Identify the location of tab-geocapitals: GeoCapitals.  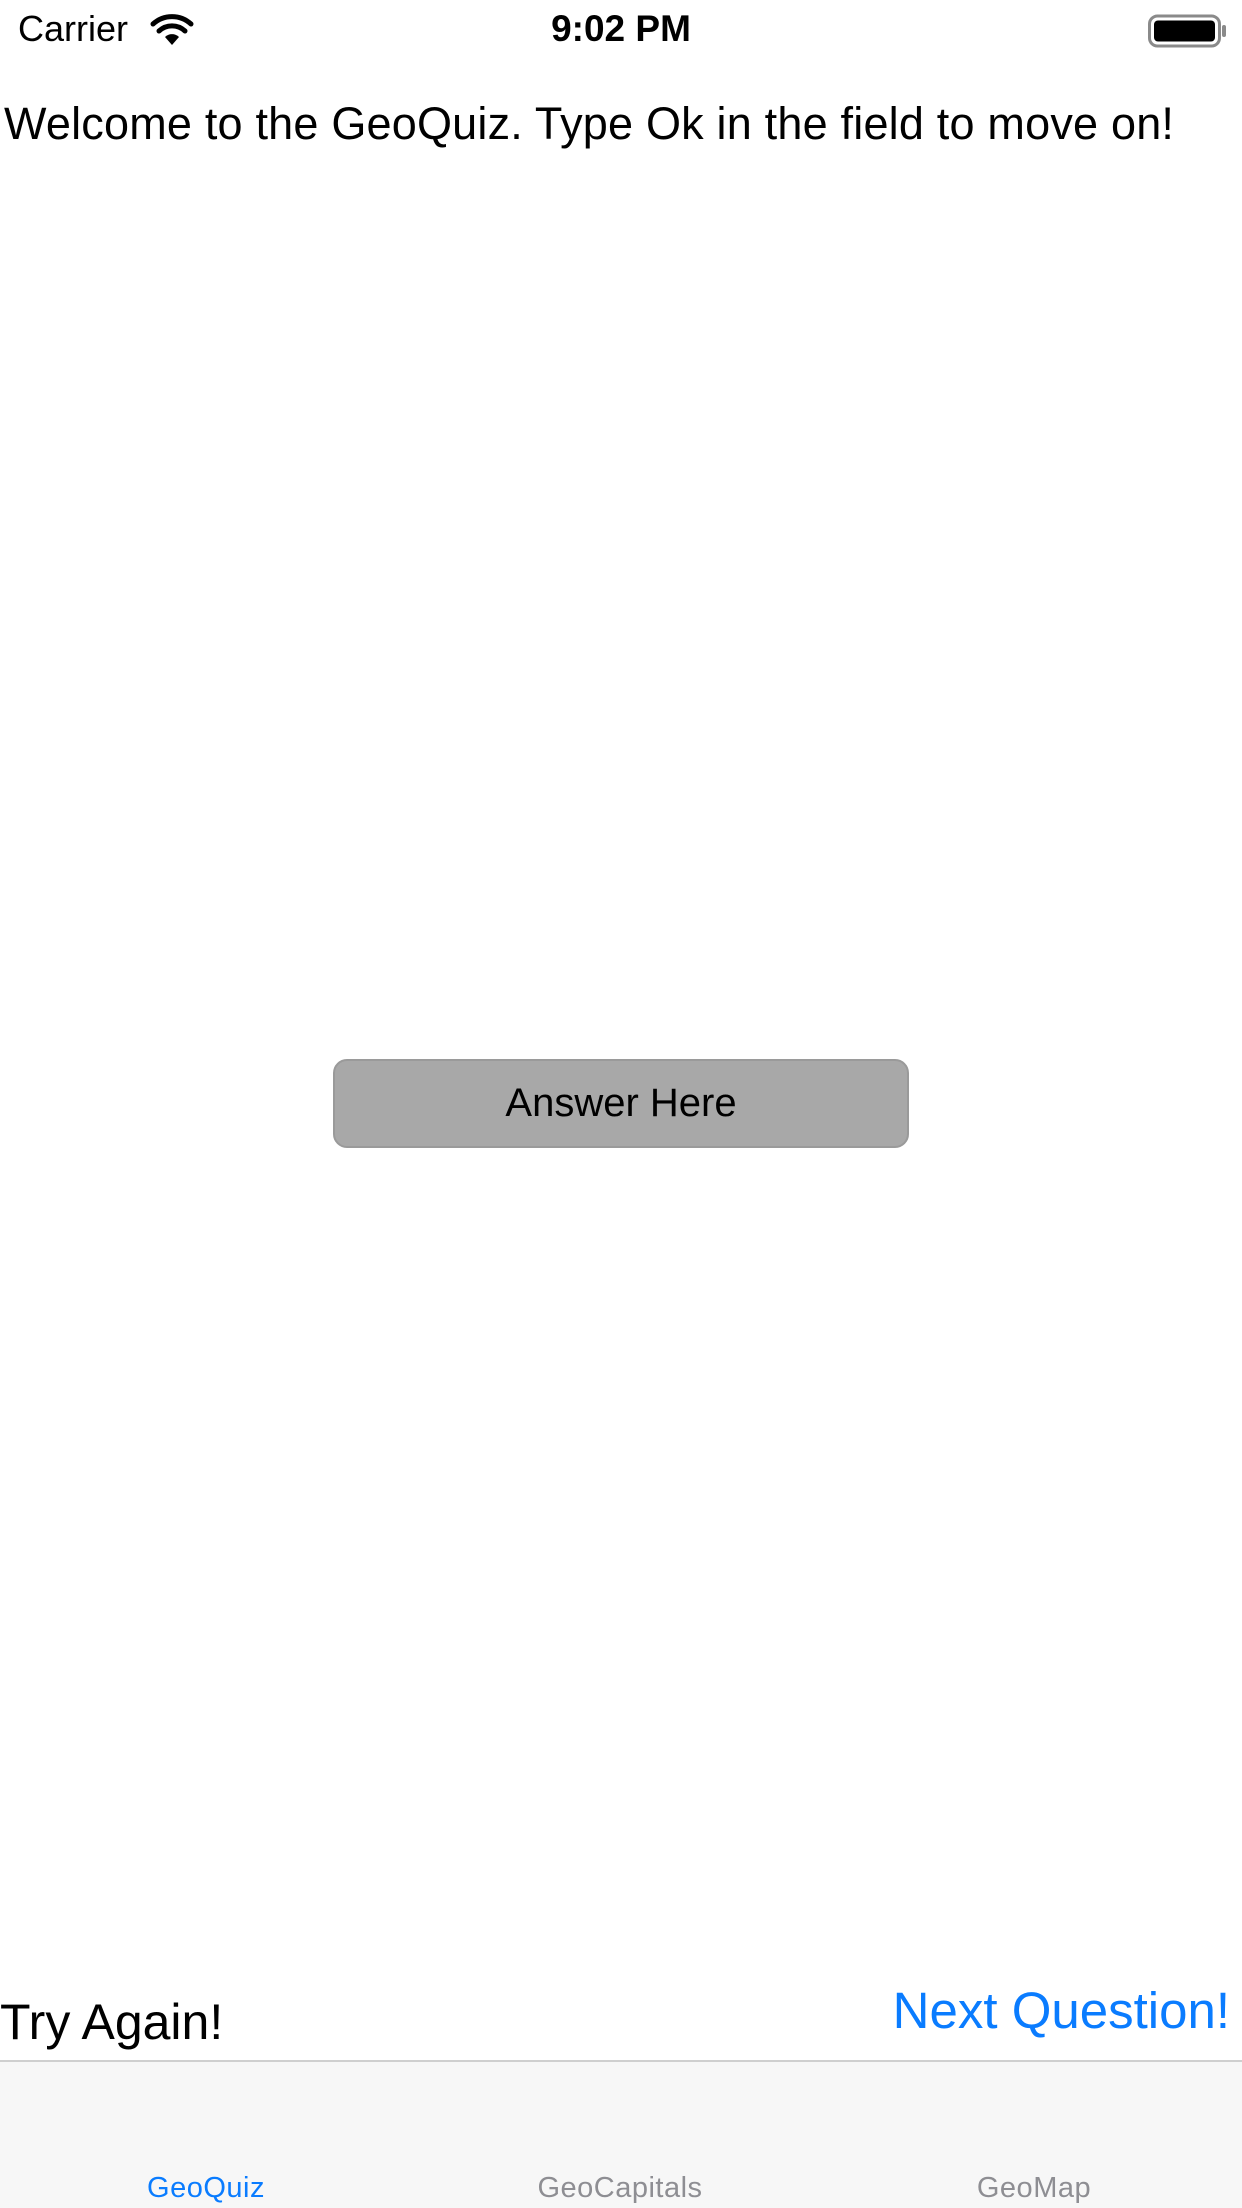
(620, 2188).